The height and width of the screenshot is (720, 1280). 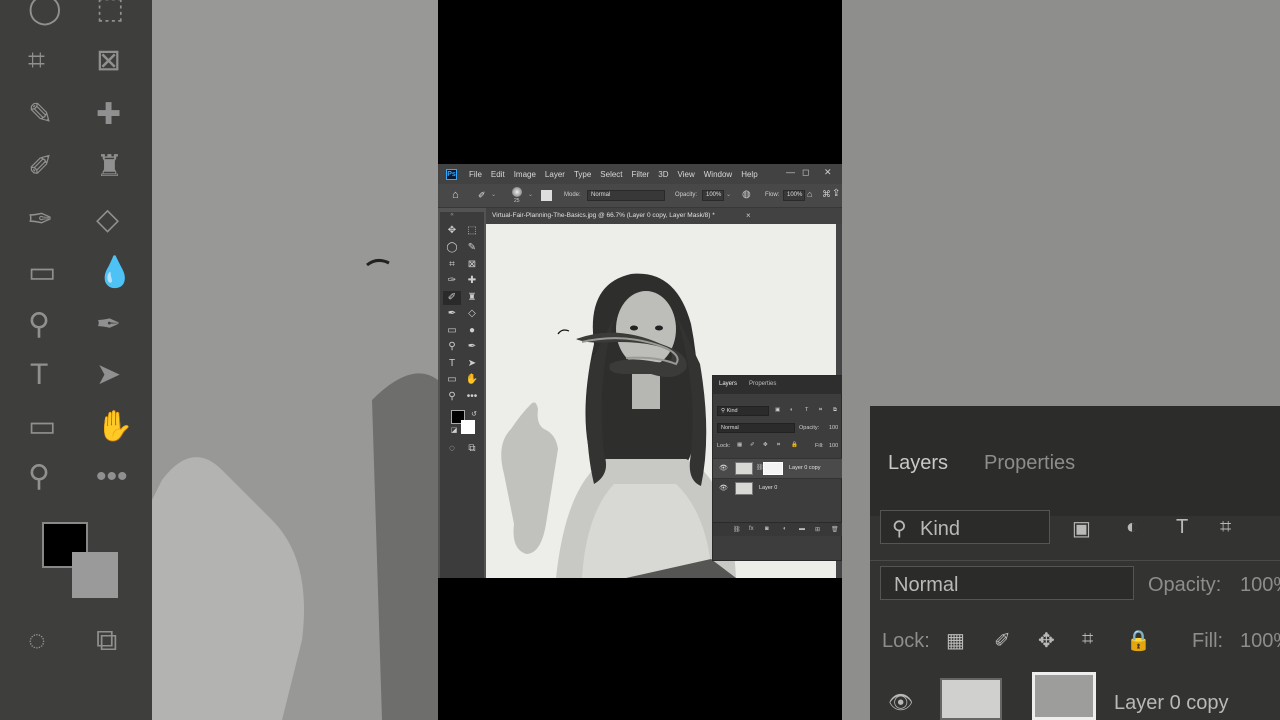 I want to click on frame-tool-icon: ⊠, so click(x=472, y=265).